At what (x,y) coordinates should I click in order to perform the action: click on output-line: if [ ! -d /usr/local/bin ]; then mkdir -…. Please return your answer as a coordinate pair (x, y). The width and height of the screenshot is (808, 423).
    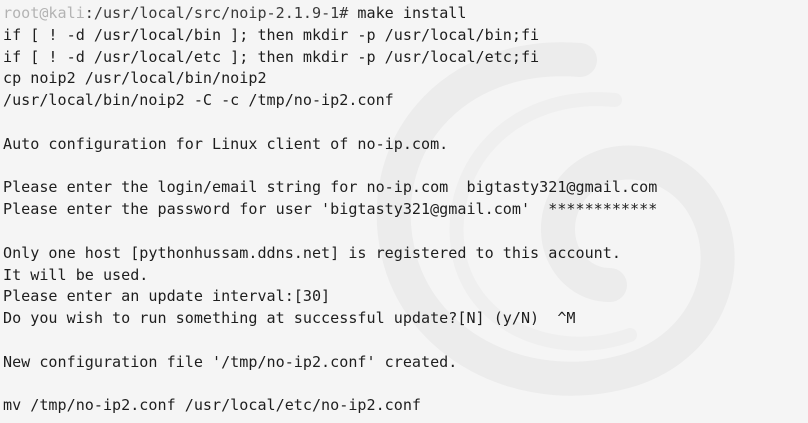
    Looking at the image, I should click on (271, 34).